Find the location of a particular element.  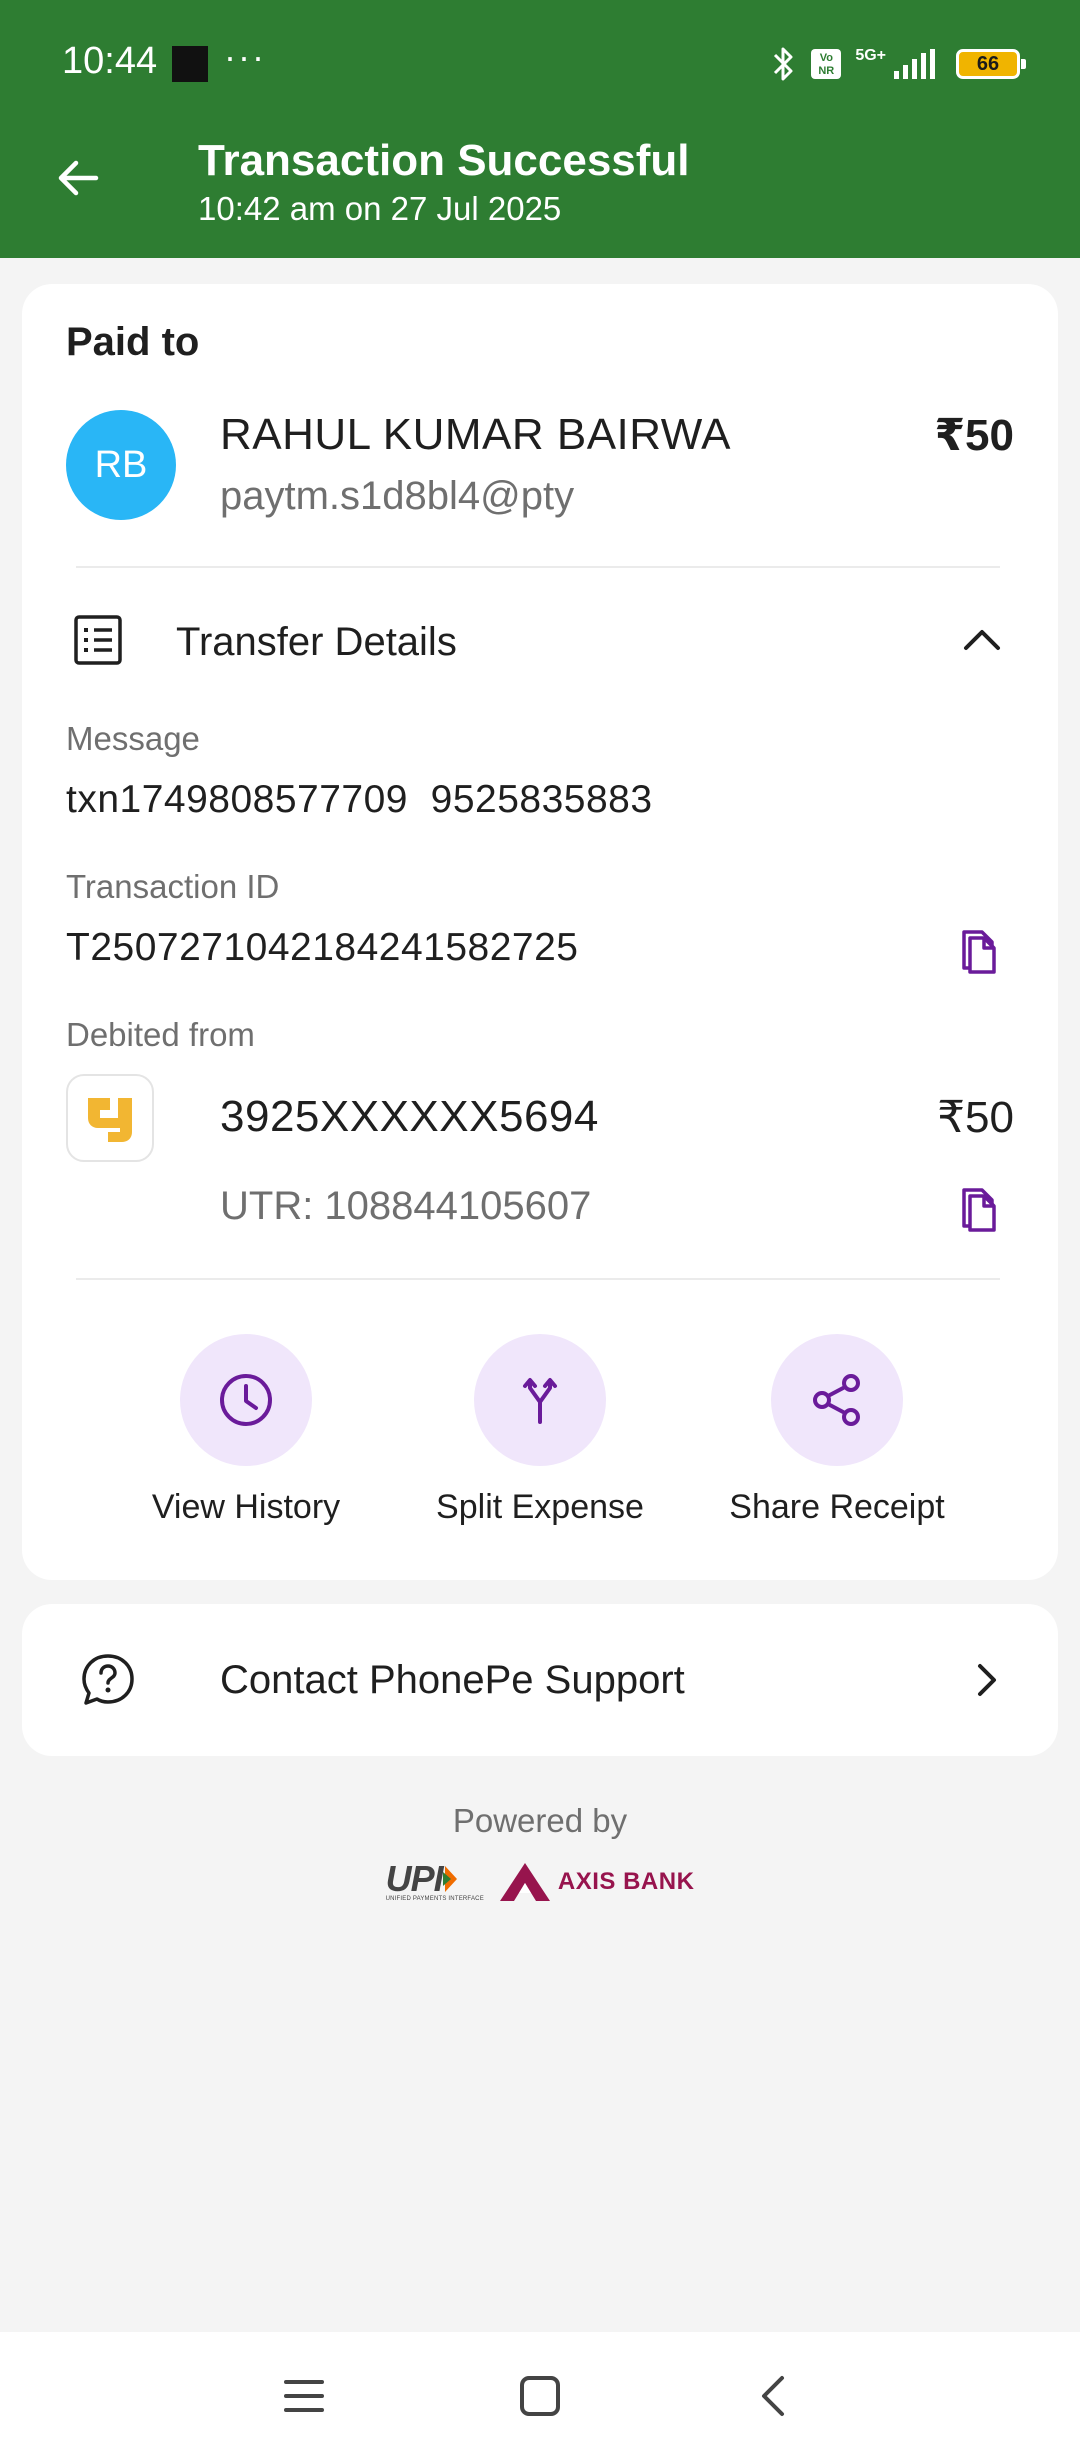

recents-button is located at coordinates (304, 2396).